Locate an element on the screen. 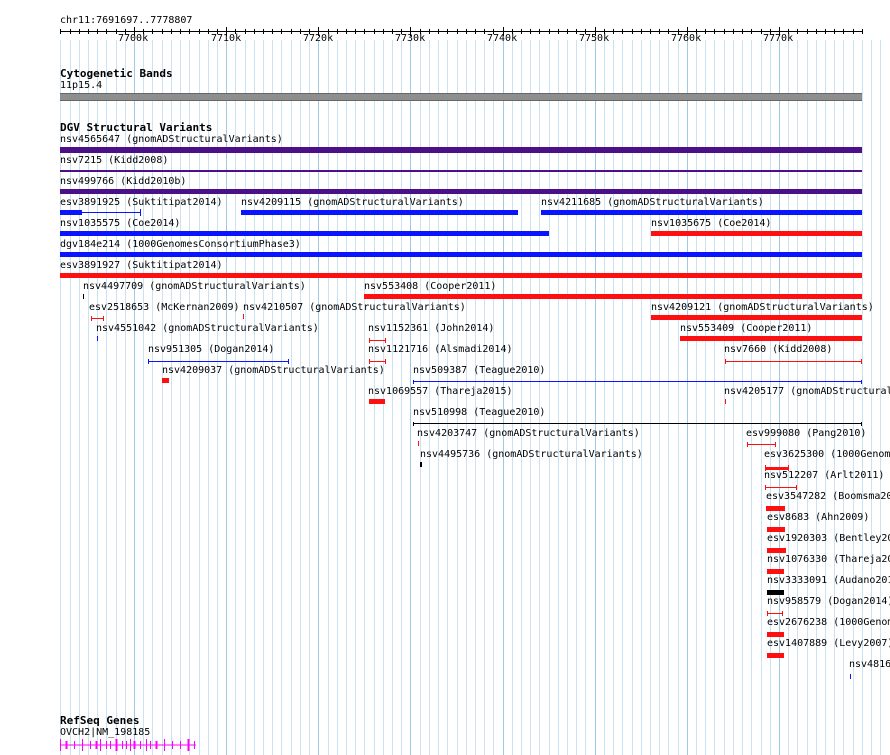  dgv-feature-label: nsv7215 (Kidd2008) is located at coordinates (114, 160).